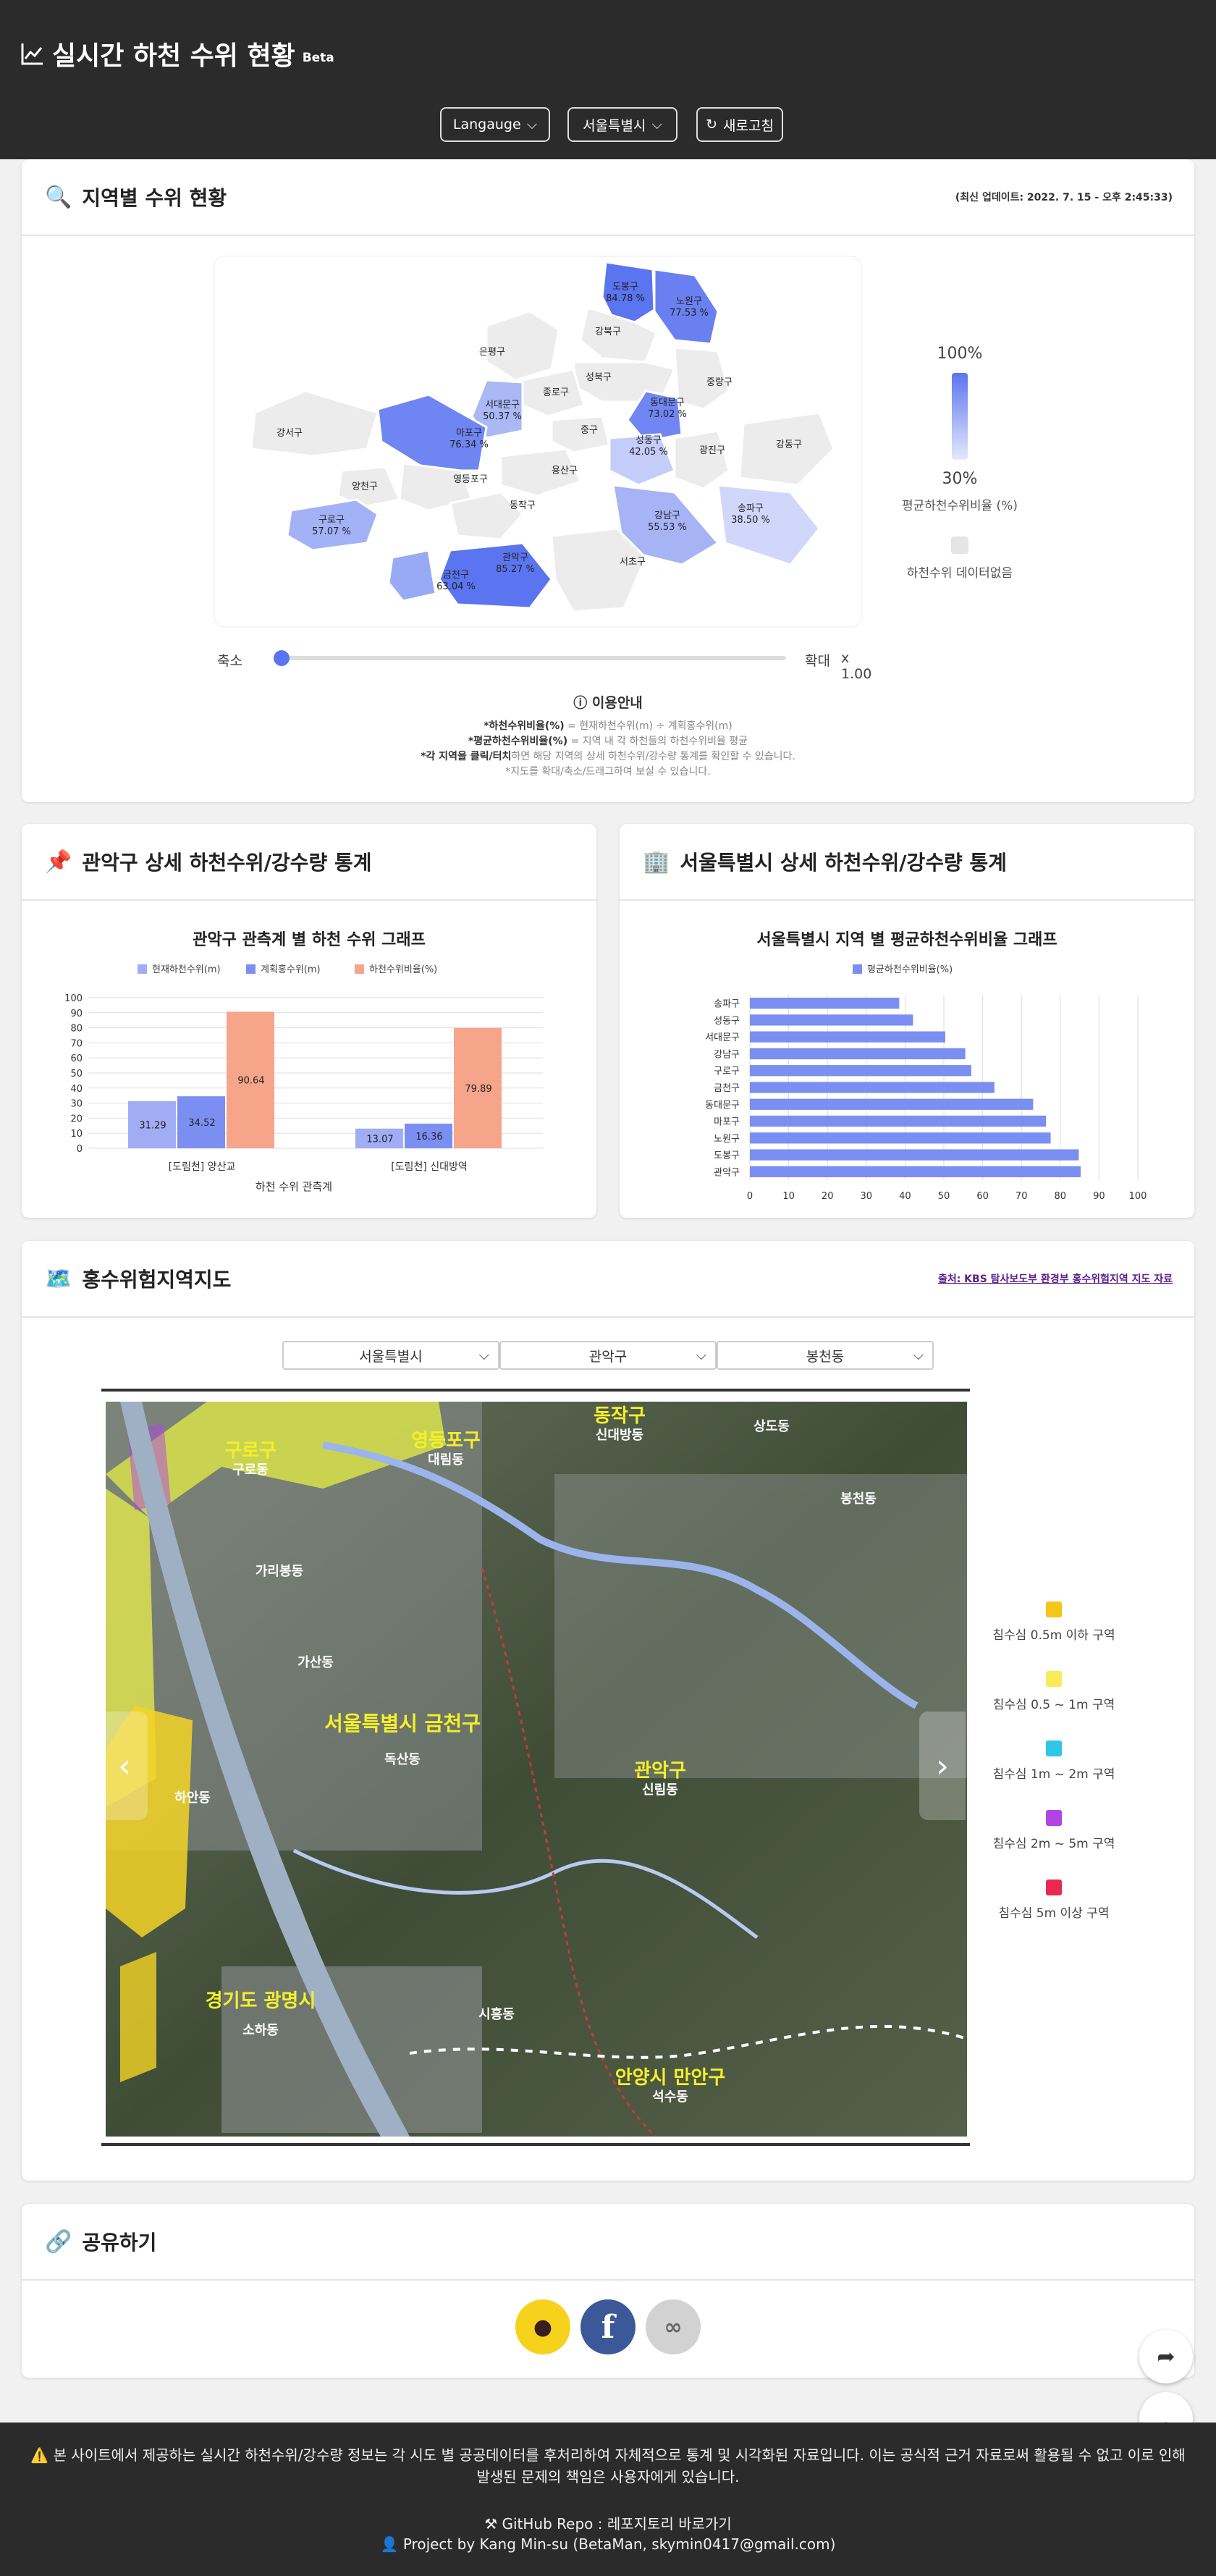  I want to click on card-header: 🔗 공유하기, so click(608, 2242).